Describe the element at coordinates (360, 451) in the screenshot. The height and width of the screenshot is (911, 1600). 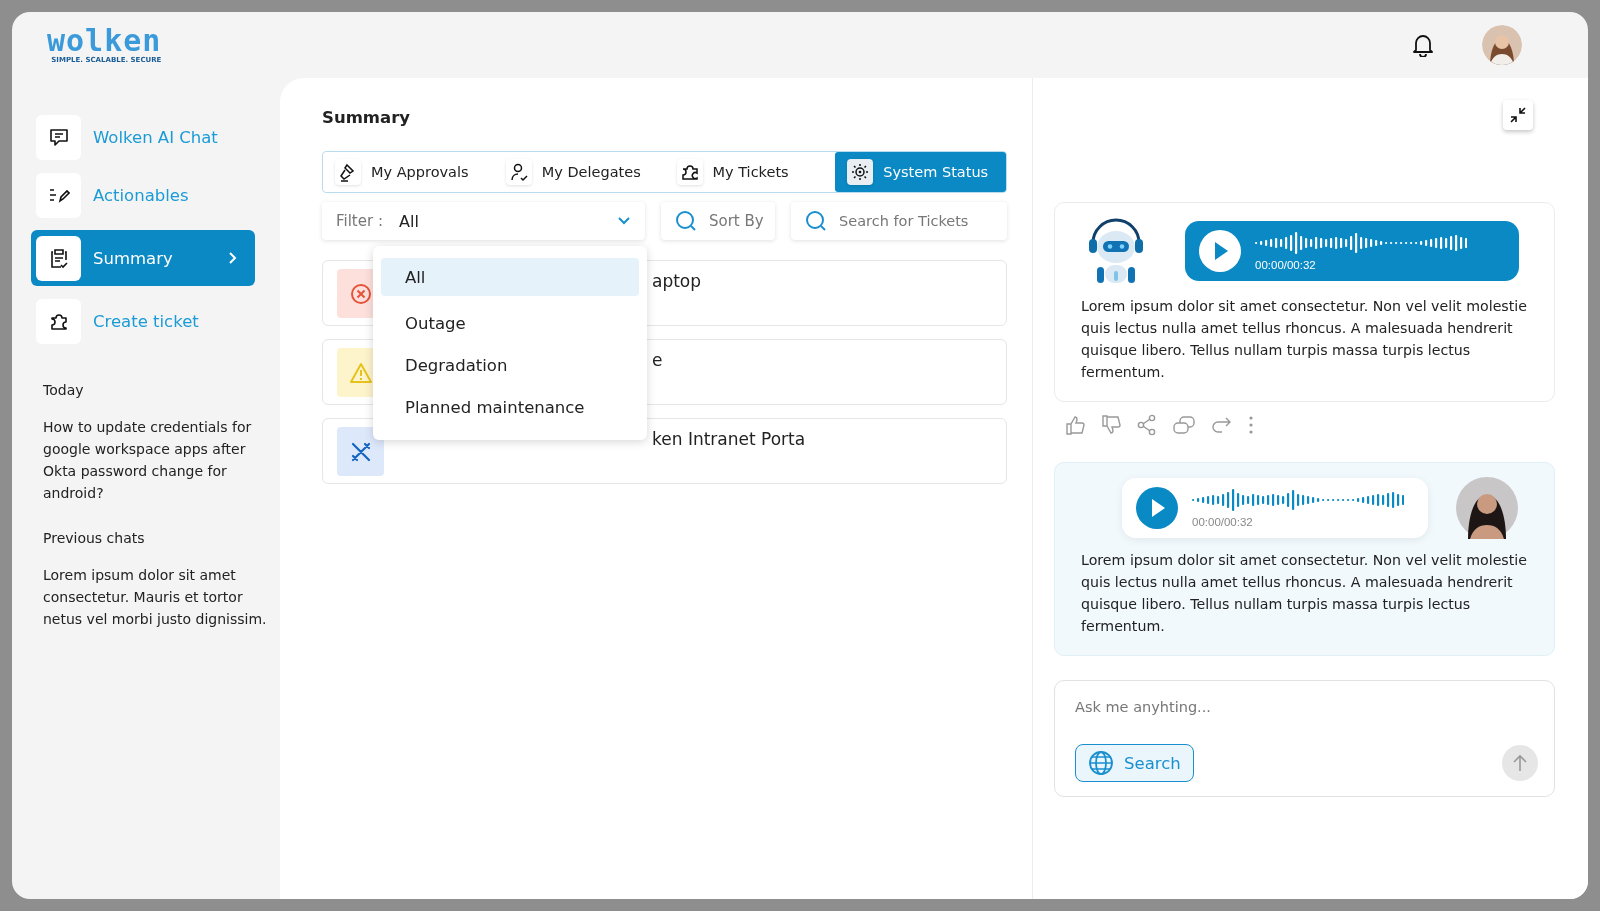
I see `tools-icon` at that location.